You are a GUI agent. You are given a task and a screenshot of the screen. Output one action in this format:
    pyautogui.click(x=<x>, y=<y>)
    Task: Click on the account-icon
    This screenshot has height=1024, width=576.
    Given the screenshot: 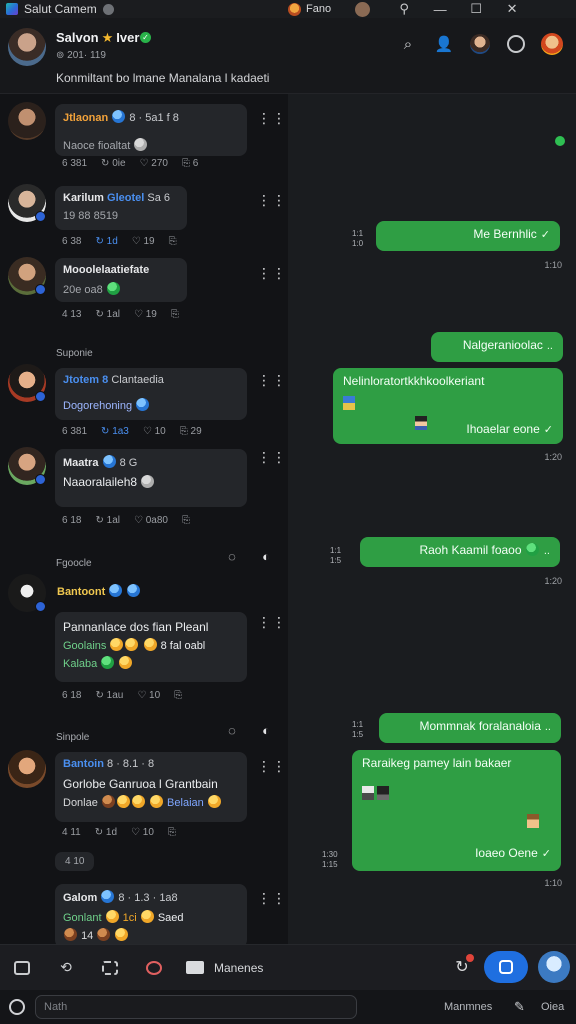 What is the action you would take?
    pyautogui.click(x=552, y=44)
    